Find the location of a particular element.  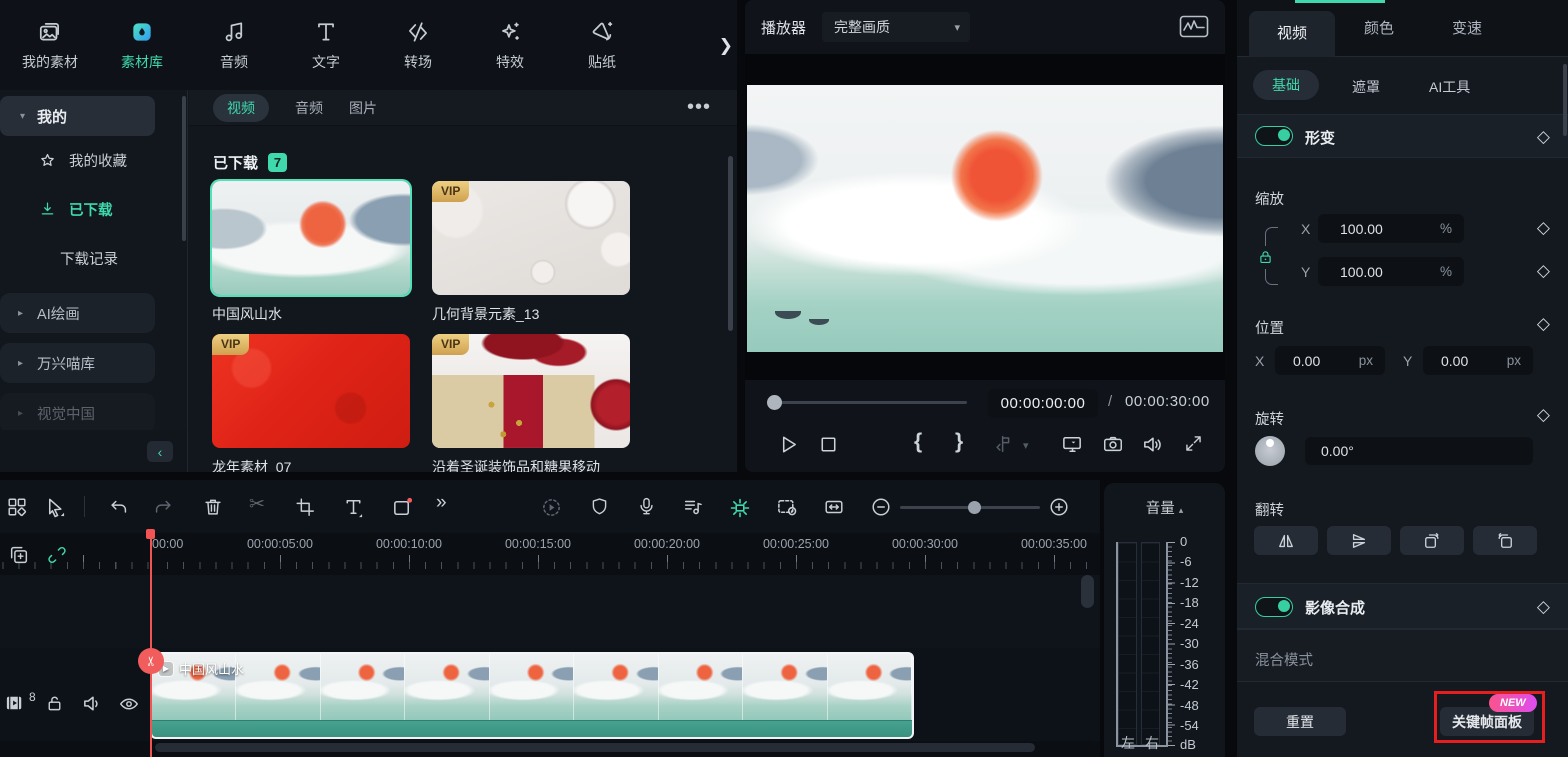

nav-expand-chevron-icon: ❯ is located at coordinates (726, 46).